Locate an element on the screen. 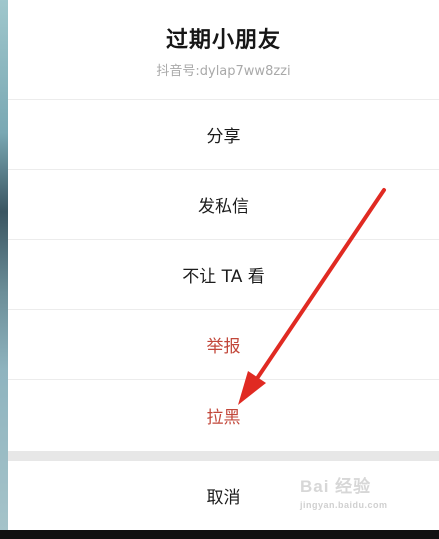 This screenshot has width=439, height=539. background-photo-strip is located at coordinates (4, 265).